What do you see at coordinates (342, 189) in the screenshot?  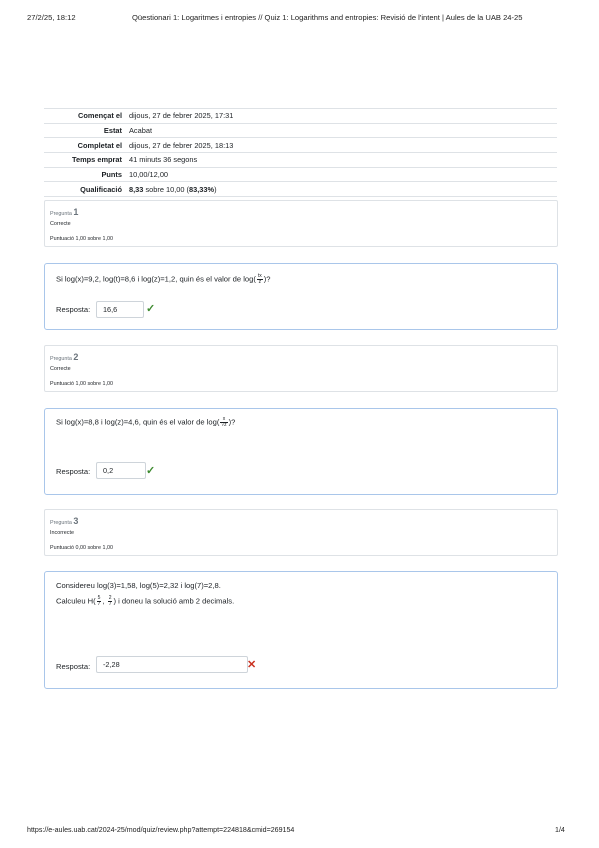 I see `summary-grade-value: 8,33 sobre 10,00 (83,33%)` at bounding box center [342, 189].